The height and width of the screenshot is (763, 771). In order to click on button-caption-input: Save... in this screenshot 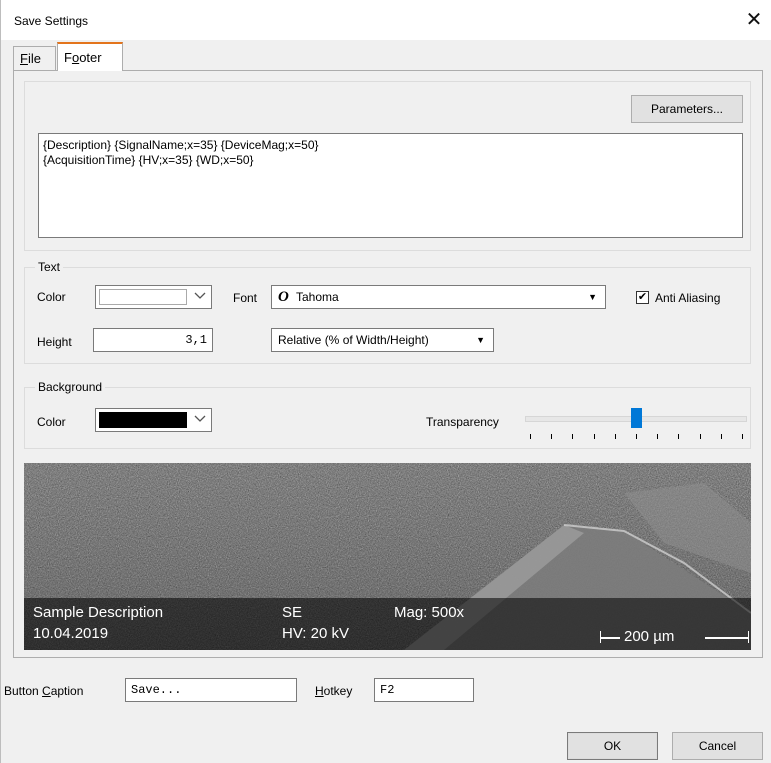, I will do `click(211, 690)`.